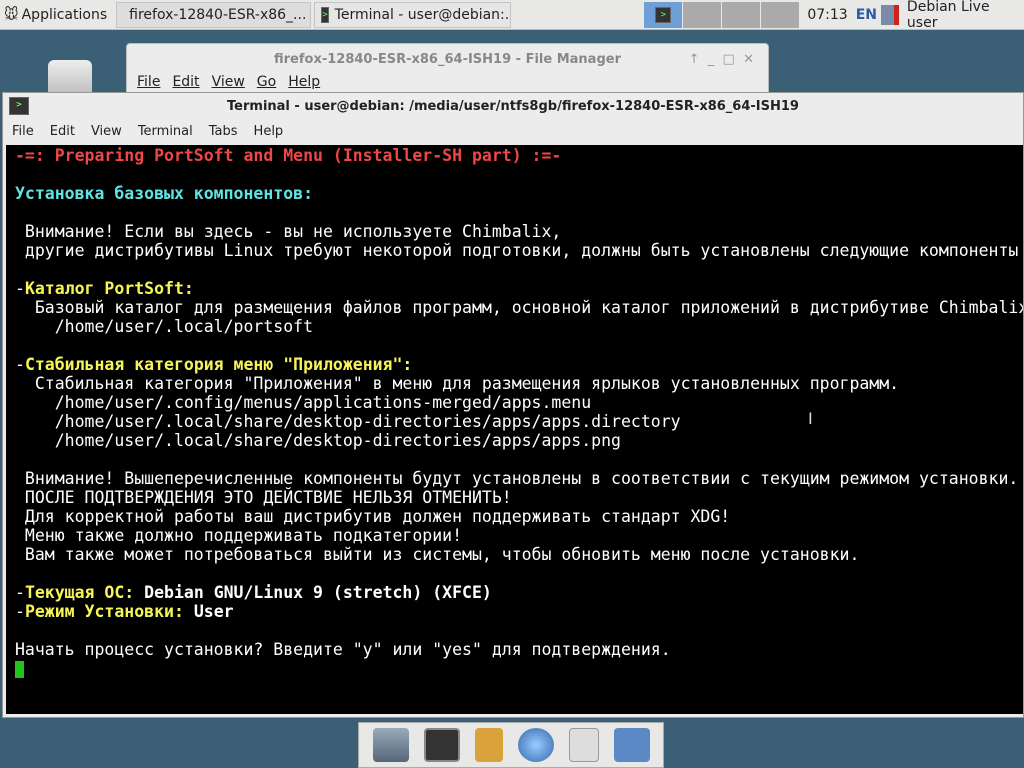 The image size is (1024, 768). What do you see at coordinates (104, 611) in the screenshot?
I see `output-text: Режим Установки:` at bounding box center [104, 611].